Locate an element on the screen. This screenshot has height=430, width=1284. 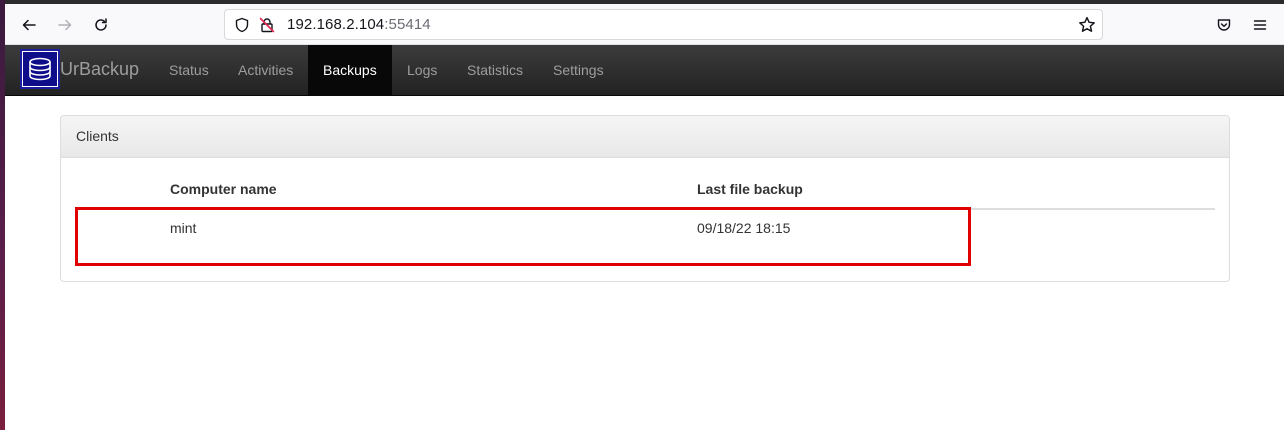
database-icon is located at coordinates (40, 69).